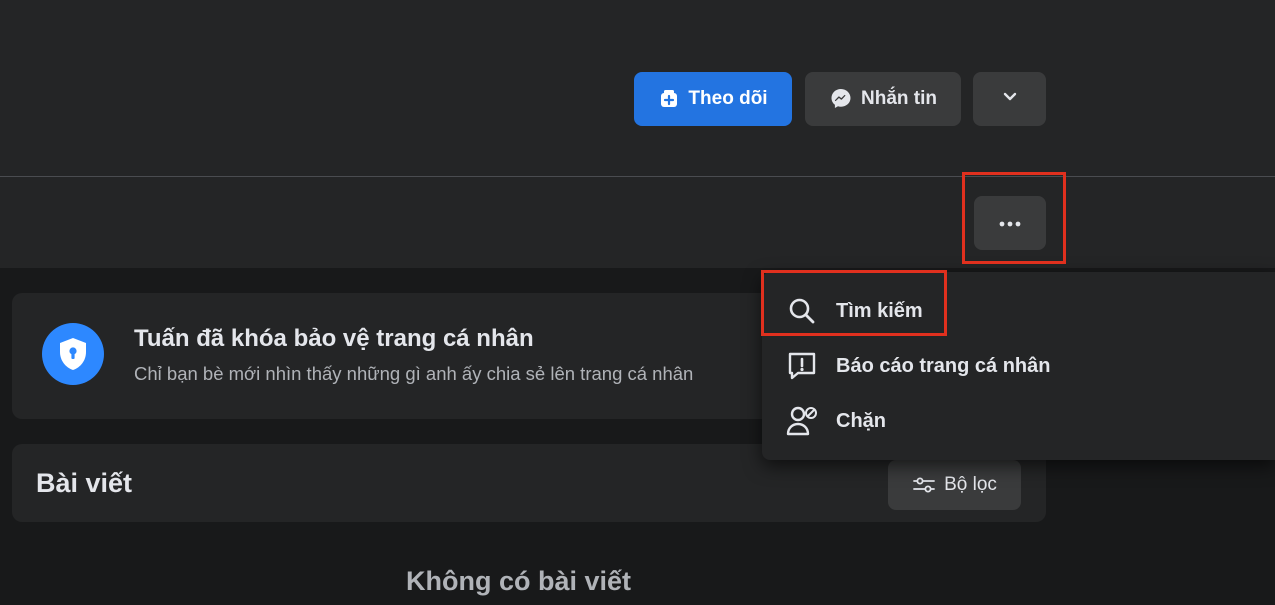 This screenshot has width=1275, height=605. I want to click on chevron-down-icon, so click(1010, 99).